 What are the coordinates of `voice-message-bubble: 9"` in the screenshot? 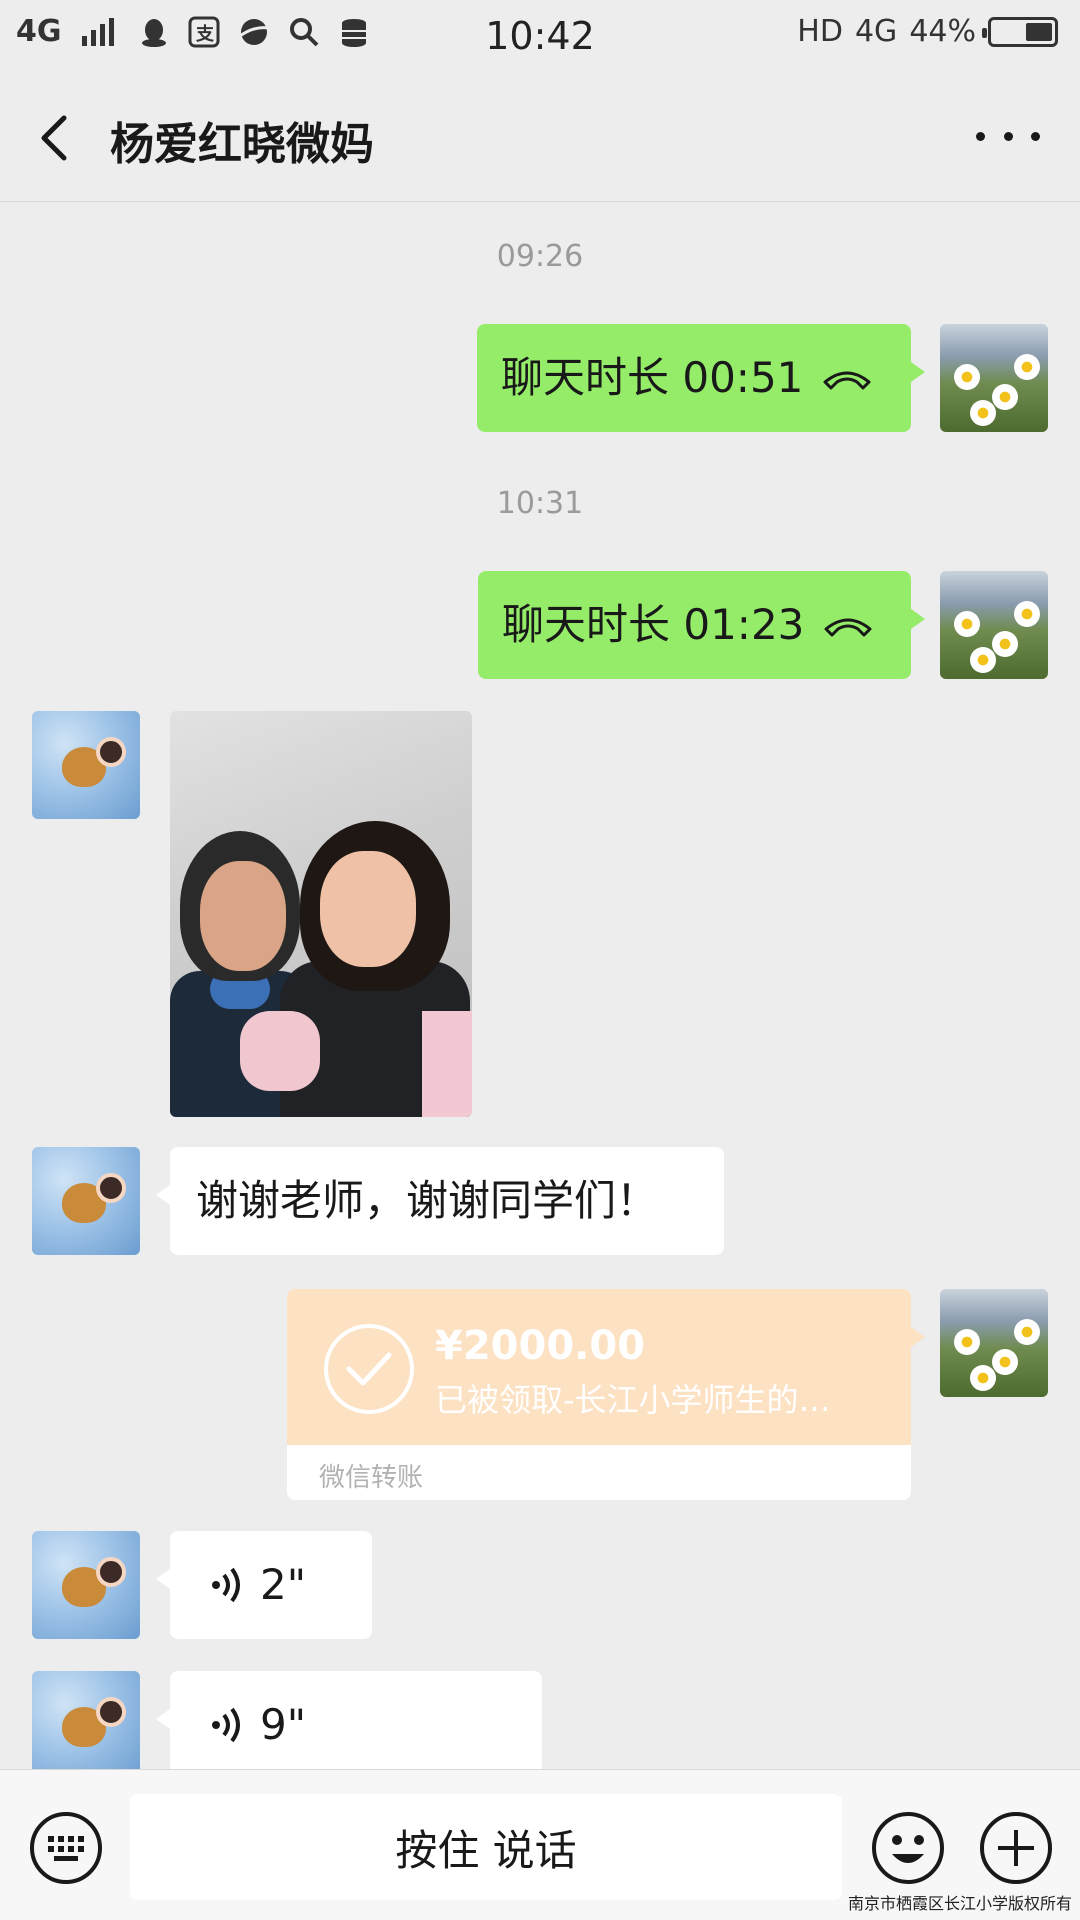 It's located at (349, 1720).